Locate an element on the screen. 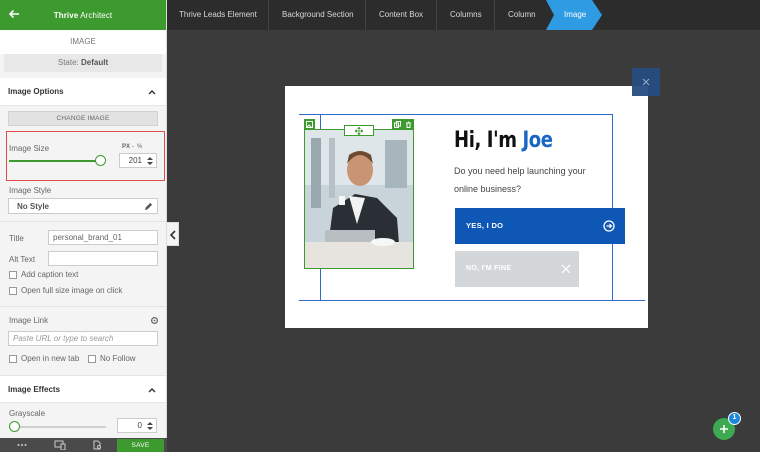 The image size is (760, 452). breadcrumb-item: Thrive Leads Element is located at coordinates (218, 15).